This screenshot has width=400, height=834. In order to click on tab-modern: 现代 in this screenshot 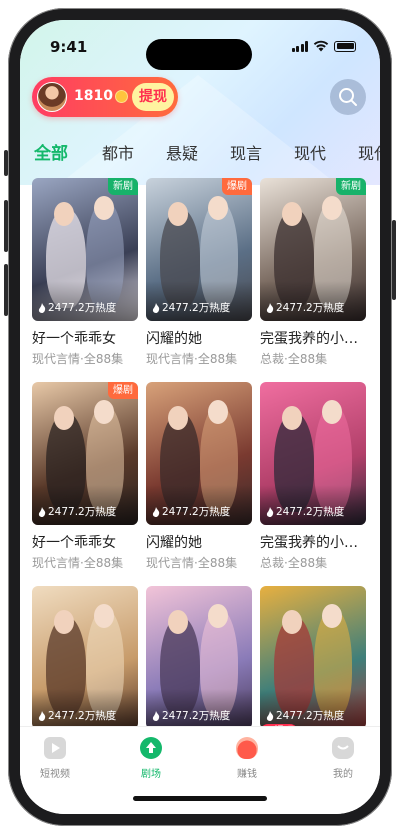, I will do `click(310, 152)`.